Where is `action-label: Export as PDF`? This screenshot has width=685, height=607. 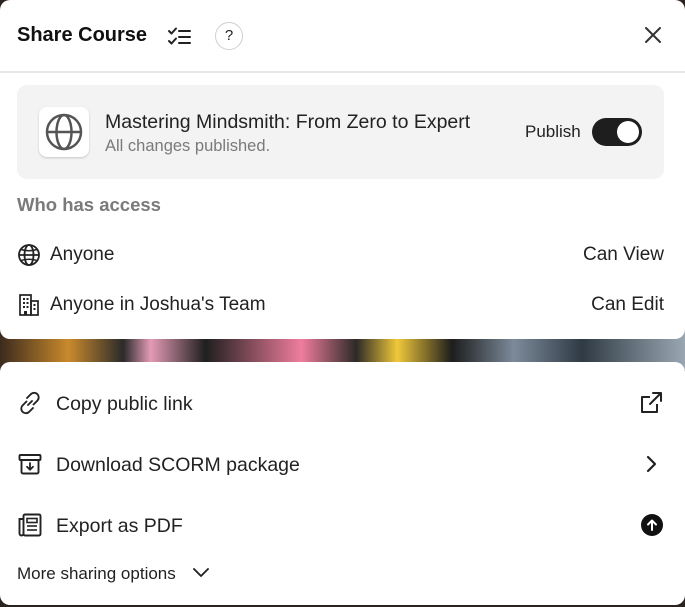 action-label: Export as PDF is located at coordinates (119, 526).